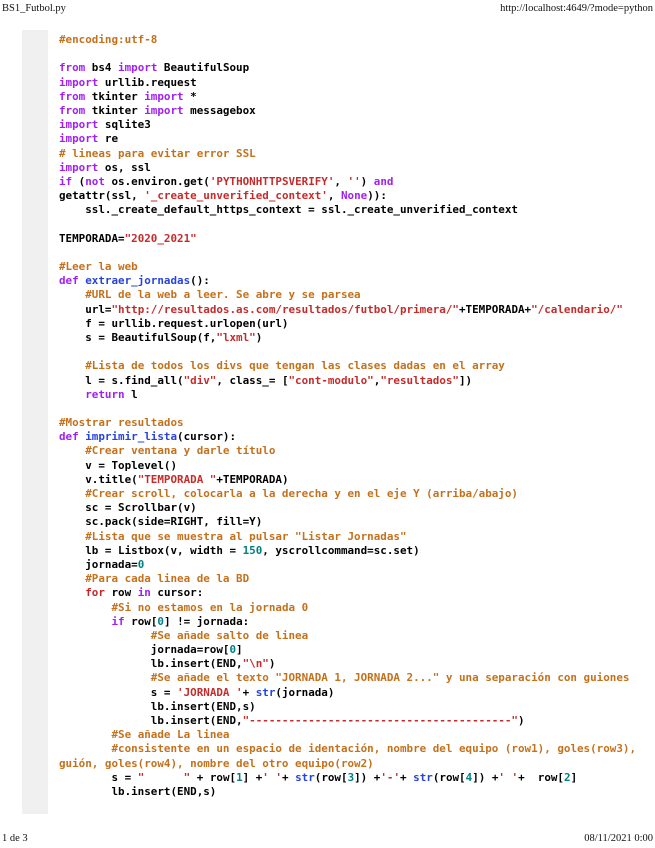 This screenshot has width=655, height=848. Describe the element at coordinates (357, 664) in the screenshot. I see `code-line: lb.insert(END,"\n")` at that location.